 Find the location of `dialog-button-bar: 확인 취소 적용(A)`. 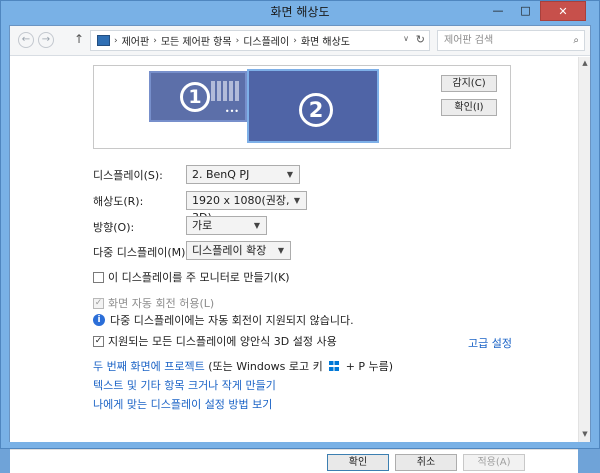

dialog-button-bar: 확인 취소 적용(A) is located at coordinates (294, 461).